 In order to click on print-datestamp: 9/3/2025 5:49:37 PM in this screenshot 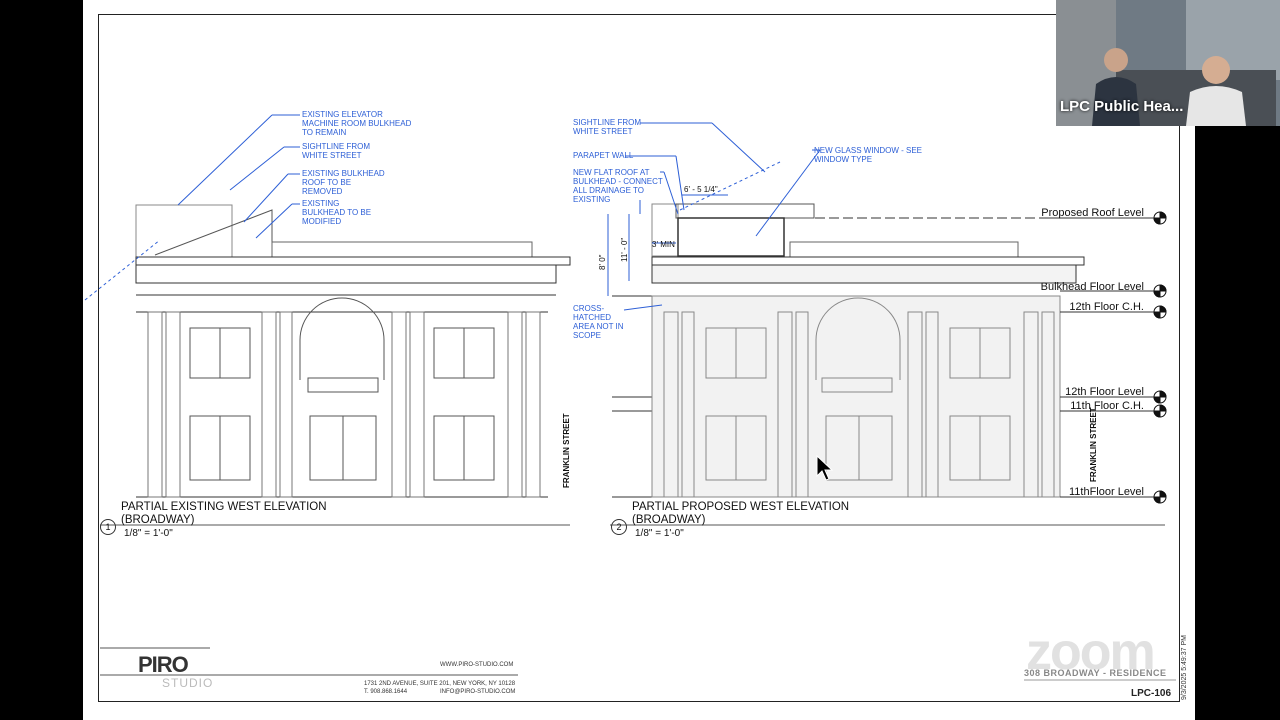, I will do `click(1184, 667)`.